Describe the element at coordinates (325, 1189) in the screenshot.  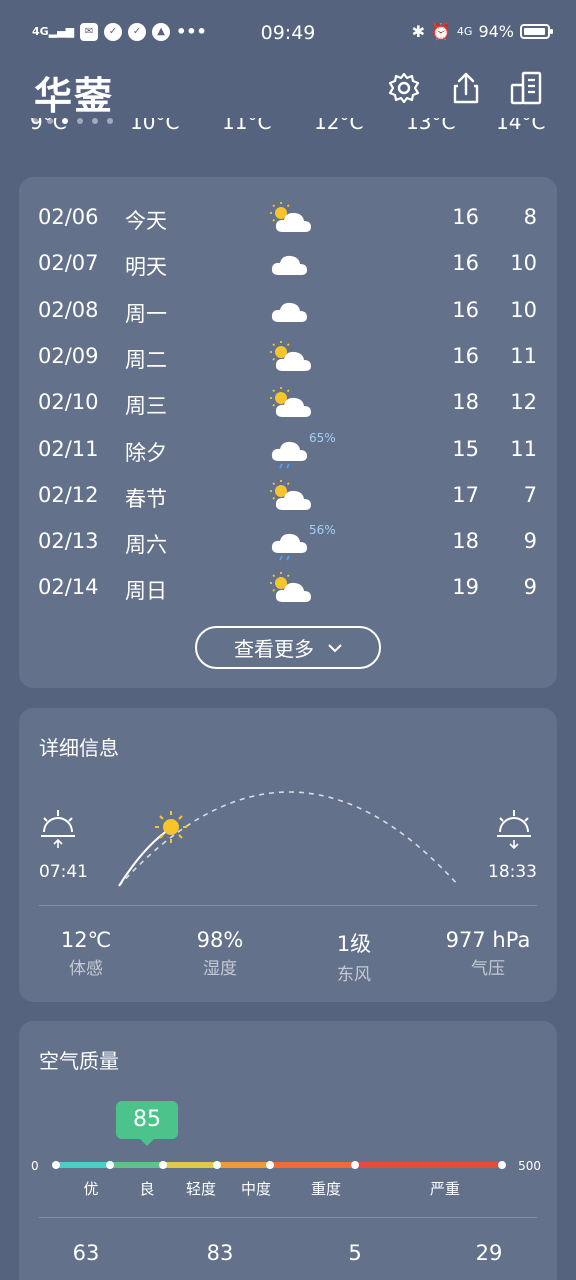
I see `aqi-level-label: 重度` at that location.